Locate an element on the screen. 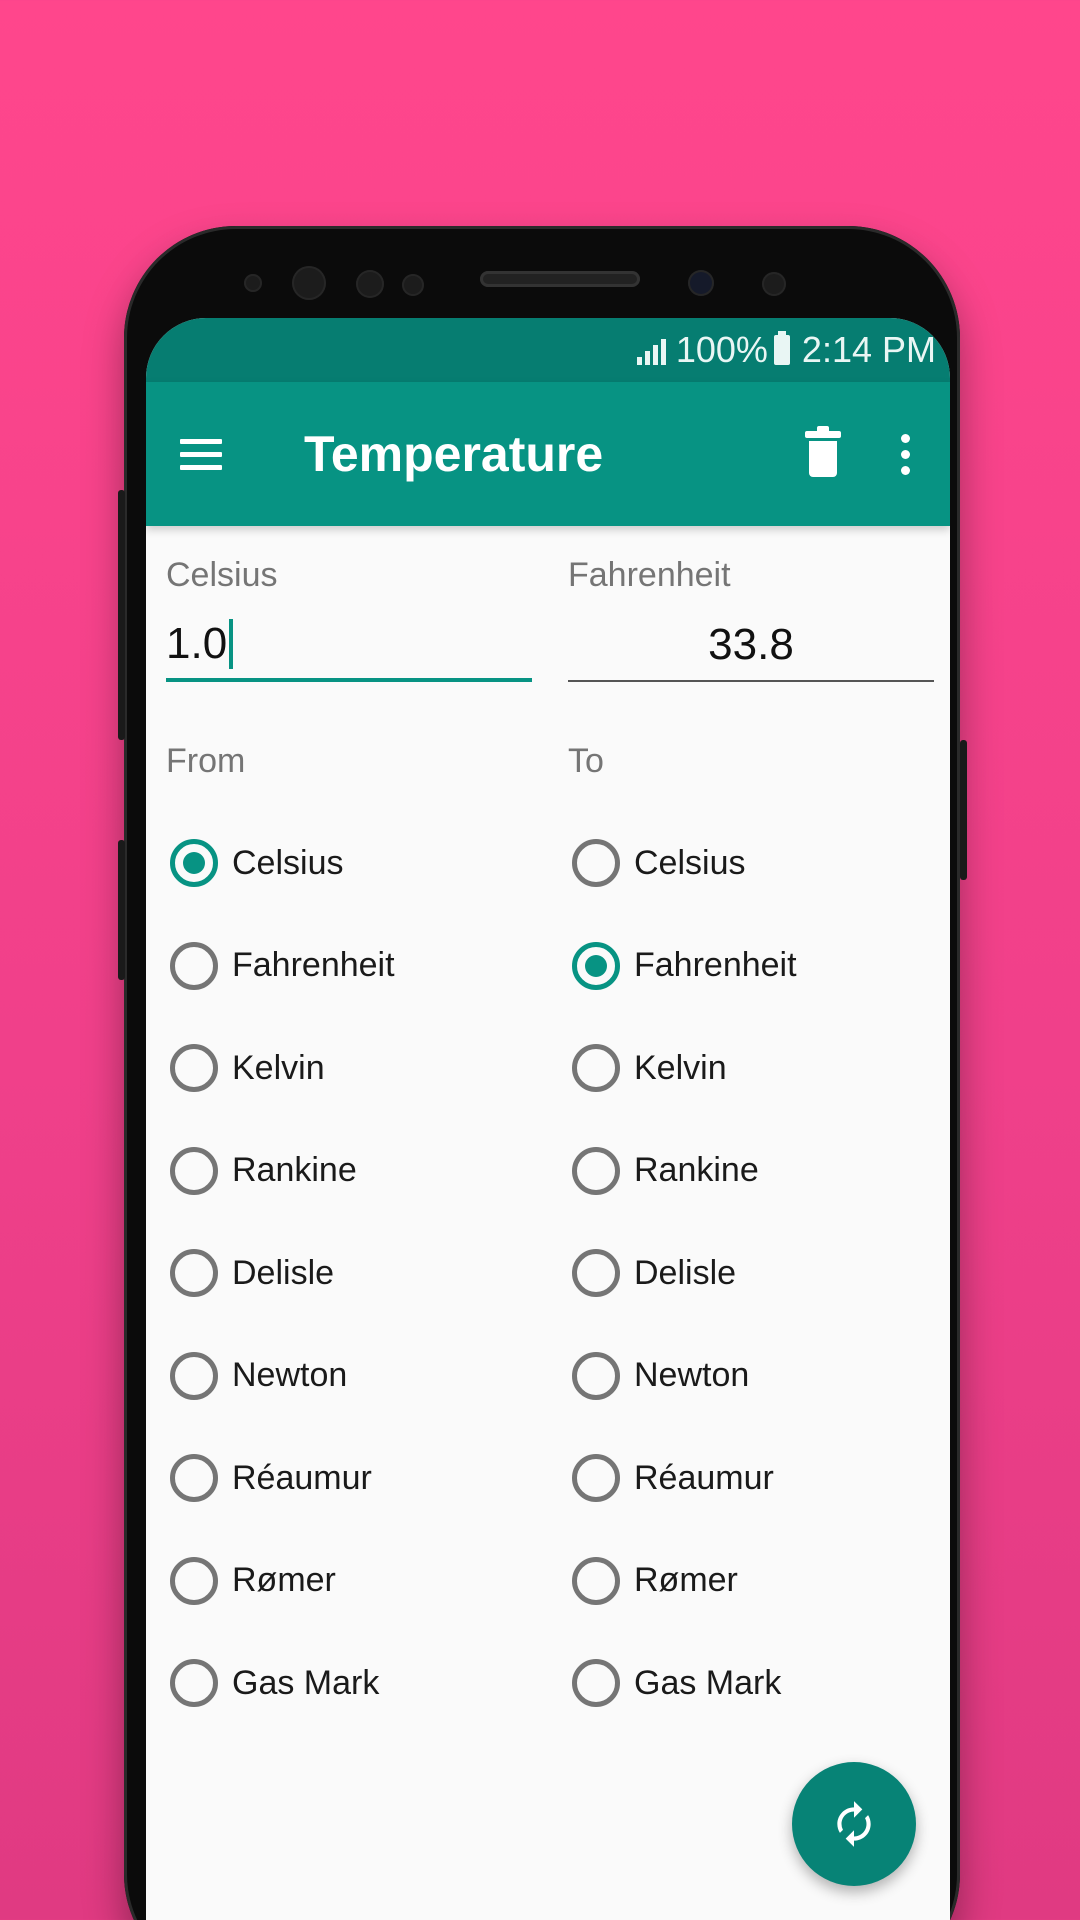  battery-icon is located at coordinates (781, 348).